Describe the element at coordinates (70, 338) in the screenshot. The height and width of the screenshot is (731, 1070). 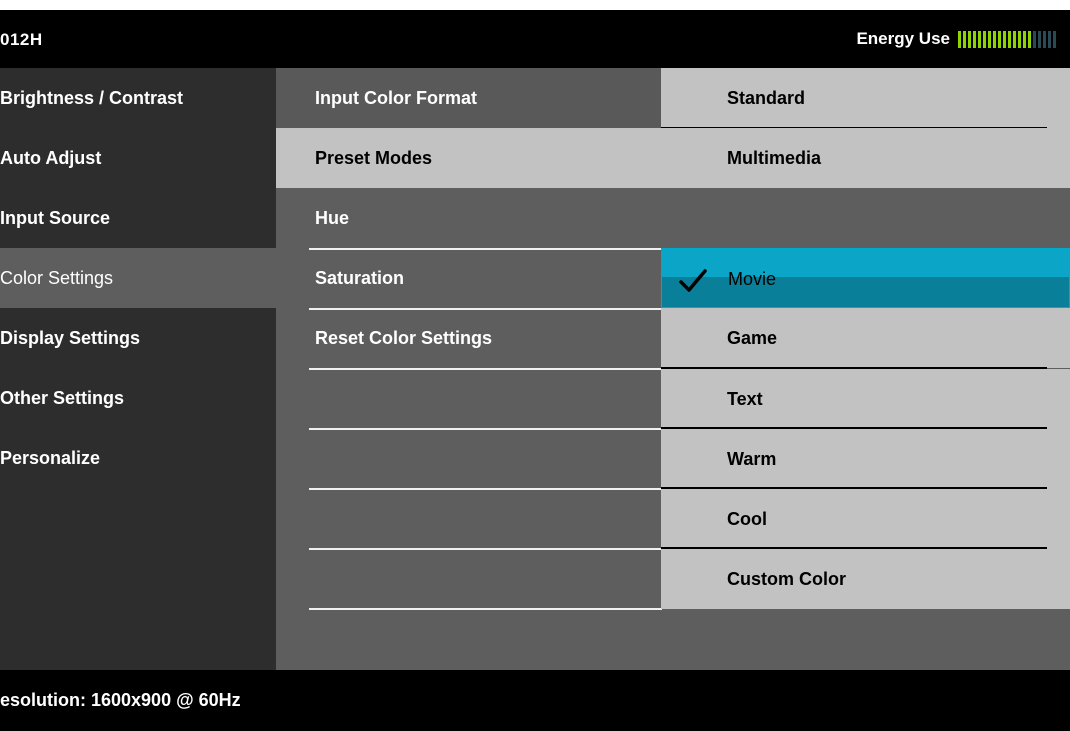
I see `menu-item-label: Display Settings` at that location.